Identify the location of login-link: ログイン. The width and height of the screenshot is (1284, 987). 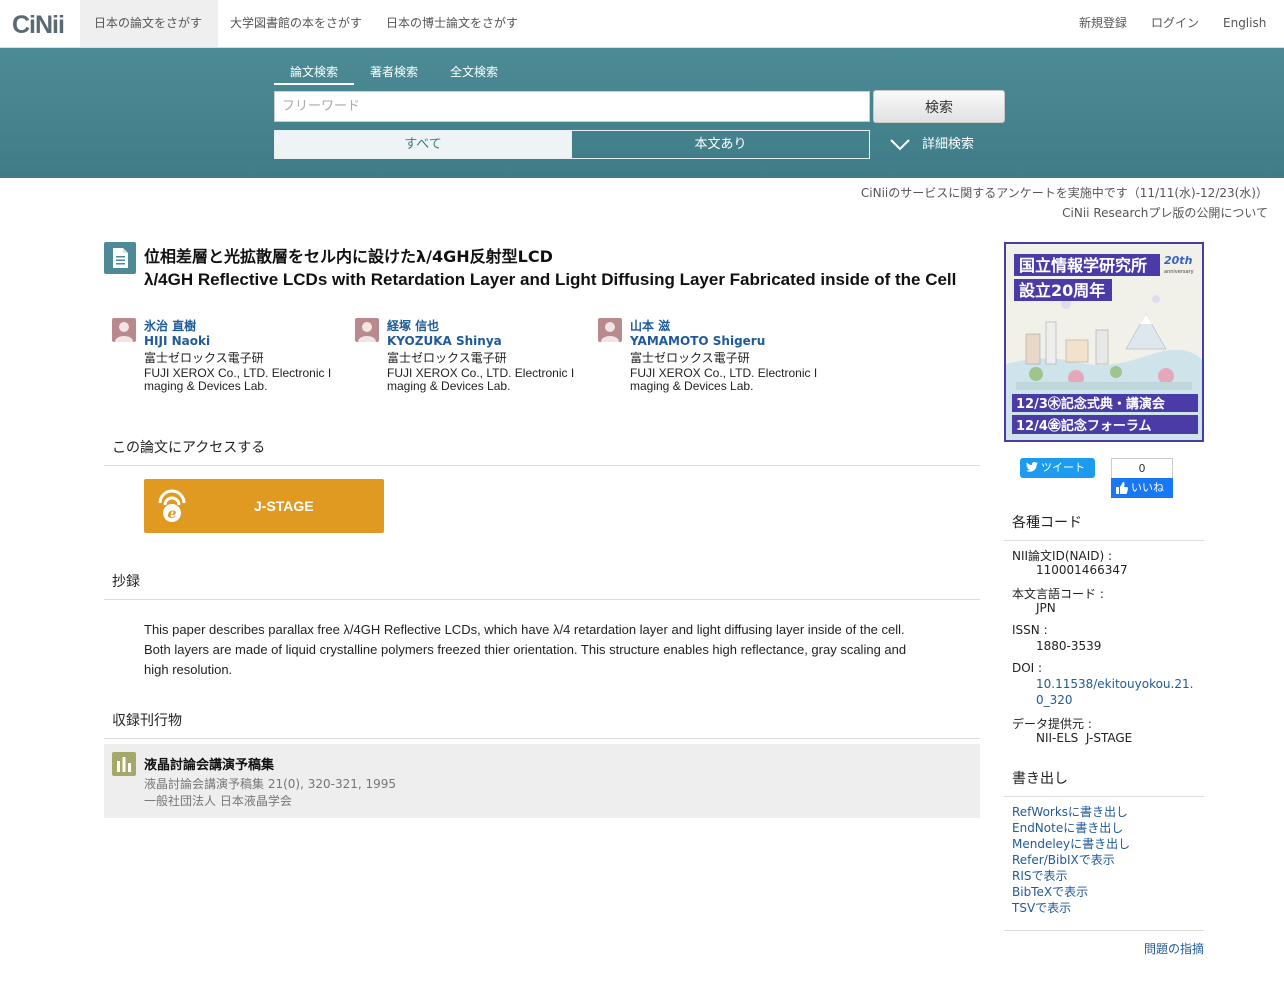
(1175, 23).